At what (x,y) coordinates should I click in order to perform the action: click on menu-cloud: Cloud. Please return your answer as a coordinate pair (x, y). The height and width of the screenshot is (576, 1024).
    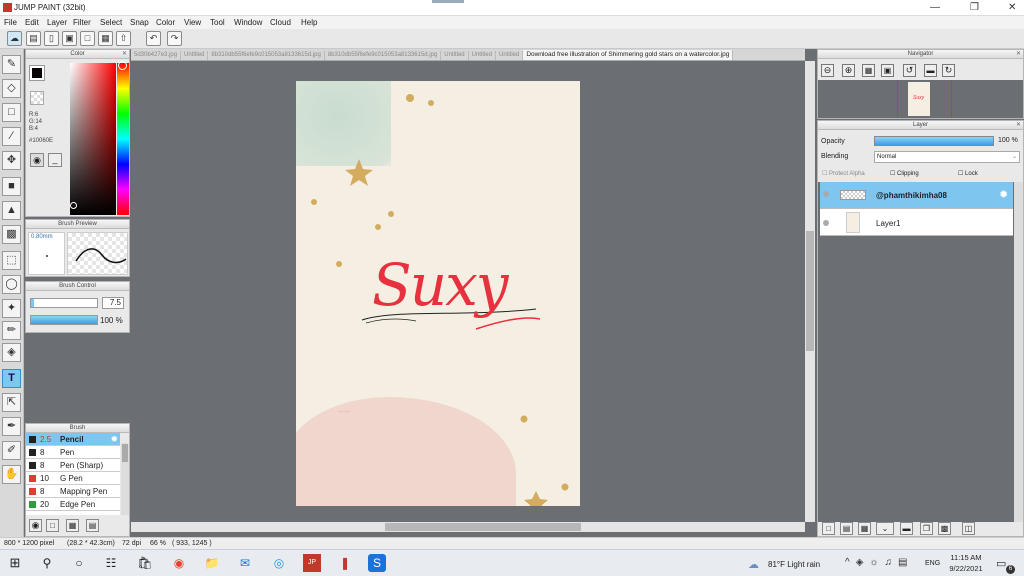
    Looking at the image, I should click on (280, 22).